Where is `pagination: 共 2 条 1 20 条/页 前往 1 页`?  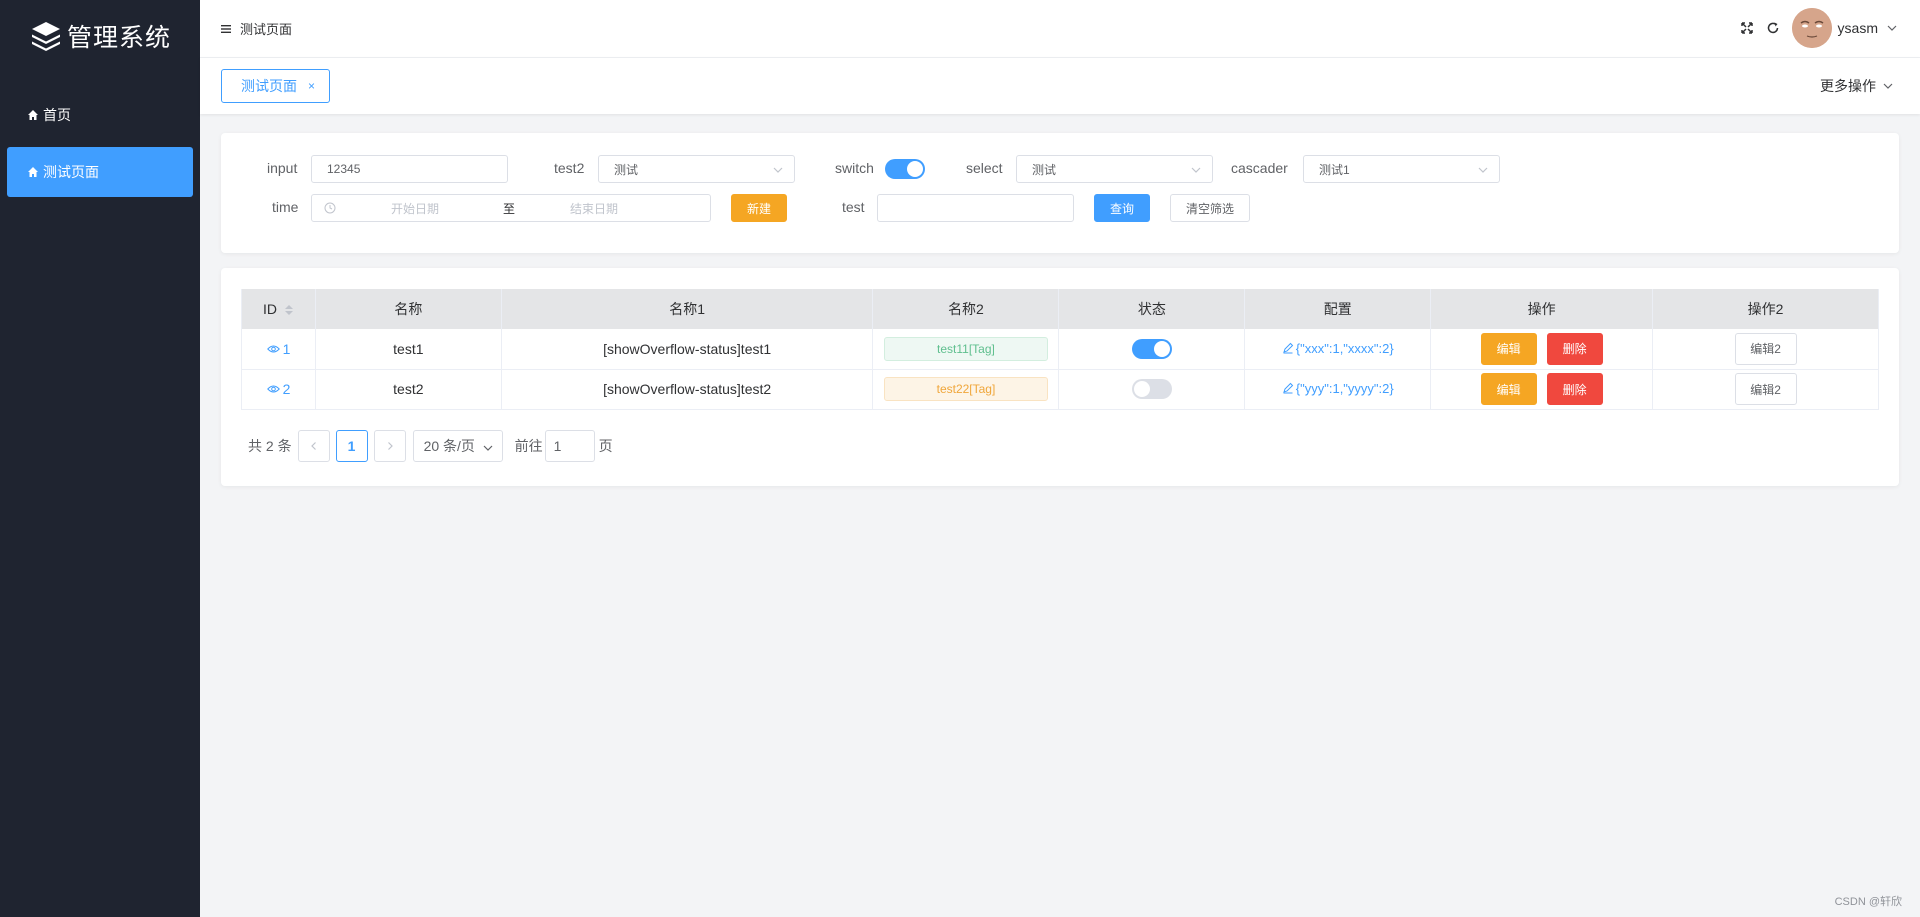
pagination: 共 2 条 1 20 条/页 前往 1 页 is located at coordinates (430, 446).